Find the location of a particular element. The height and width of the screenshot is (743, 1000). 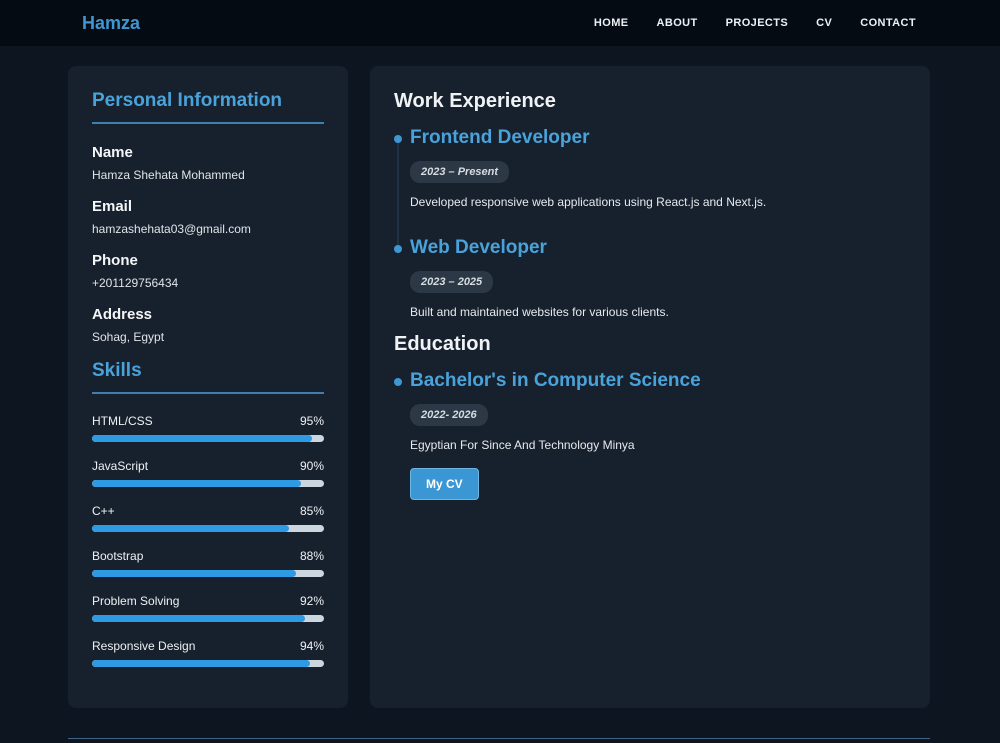

skill-percent: 94% is located at coordinates (311, 646).